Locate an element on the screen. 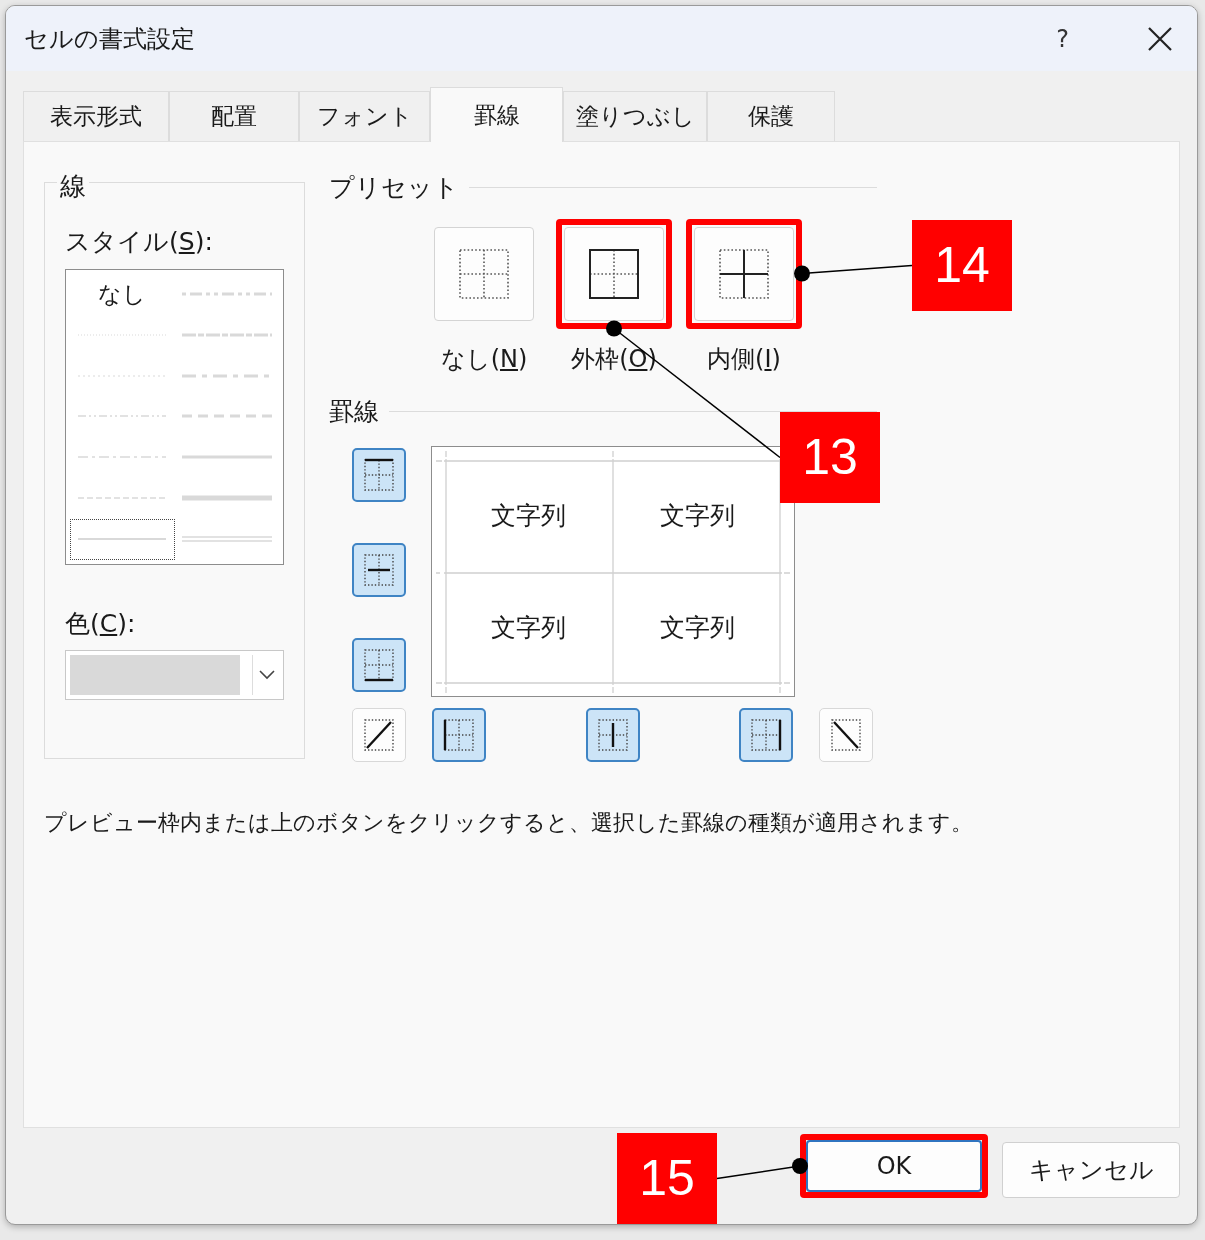  field-label: 色(C): is located at coordinates (101, 623).